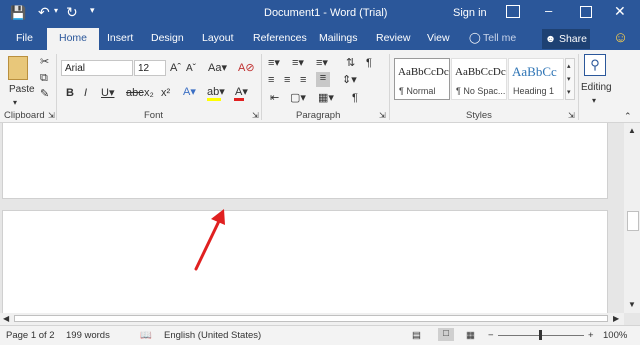 Image resolution: width=640 pixels, height=345 pixels. Describe the element at coordinates (120, 38) in the screenshot. I see `tab-insert: Insert` at that location.